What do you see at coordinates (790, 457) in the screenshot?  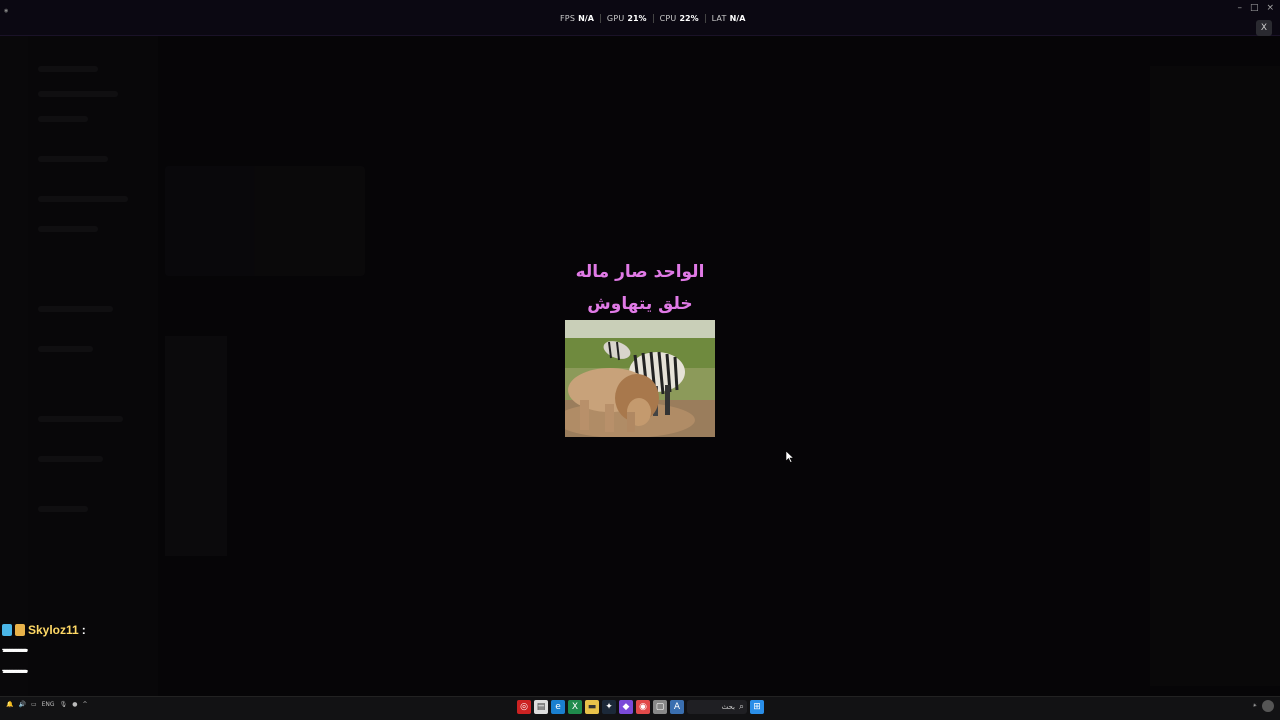 I see `mouse-cursor-icon` at bounding box center [790, 457].